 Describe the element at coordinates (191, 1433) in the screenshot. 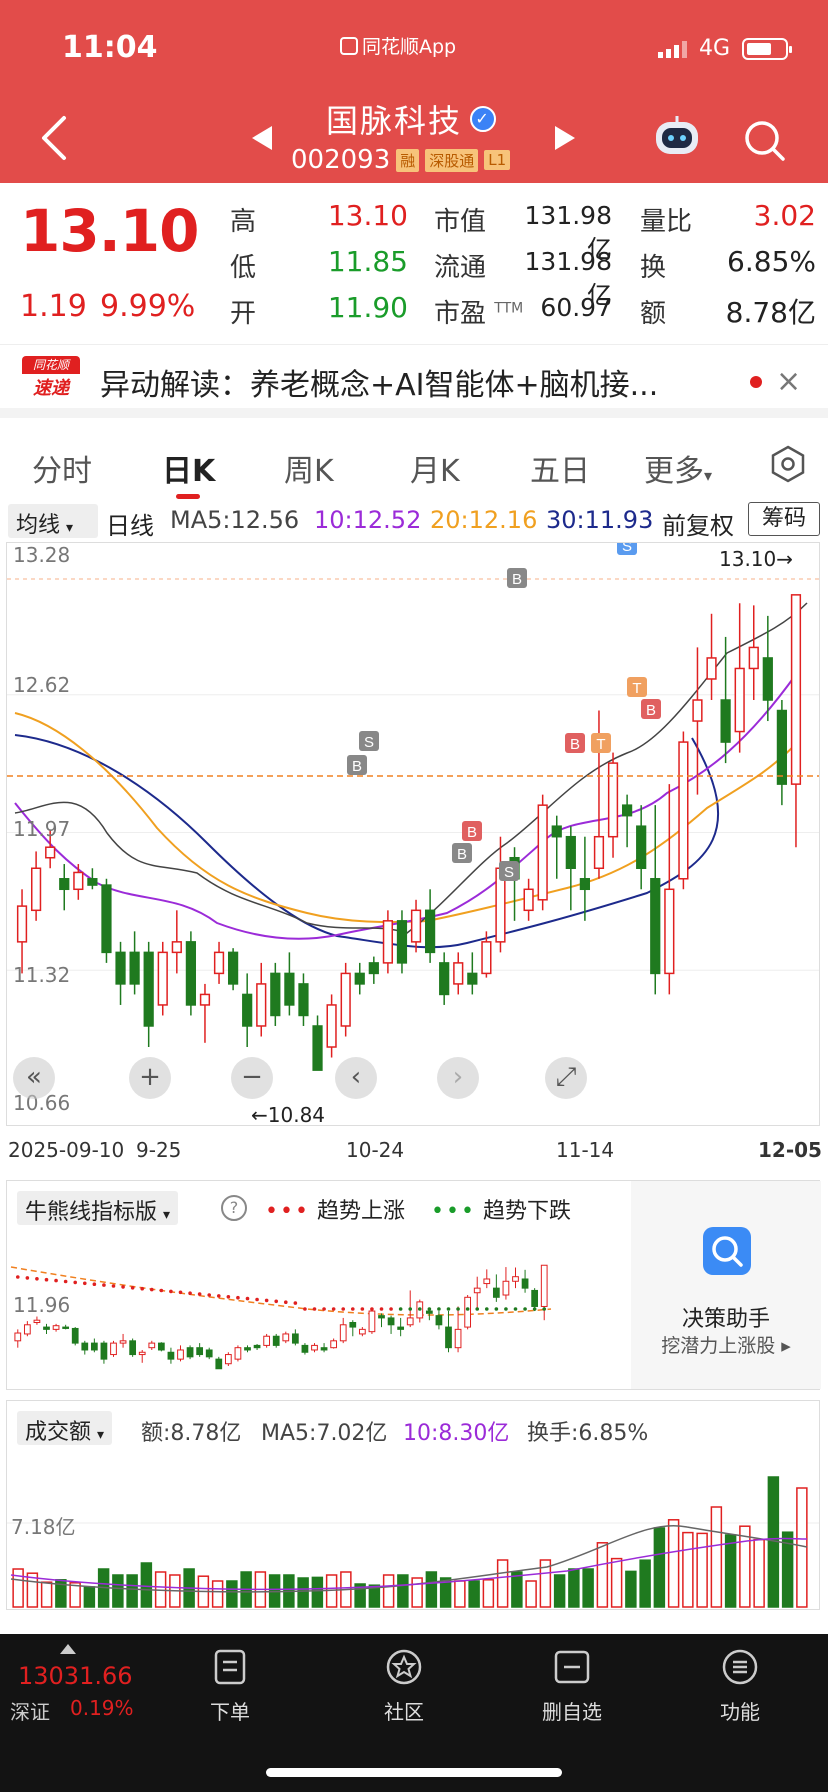

I see `turnover-amount: 额:8.78亿` at that location.